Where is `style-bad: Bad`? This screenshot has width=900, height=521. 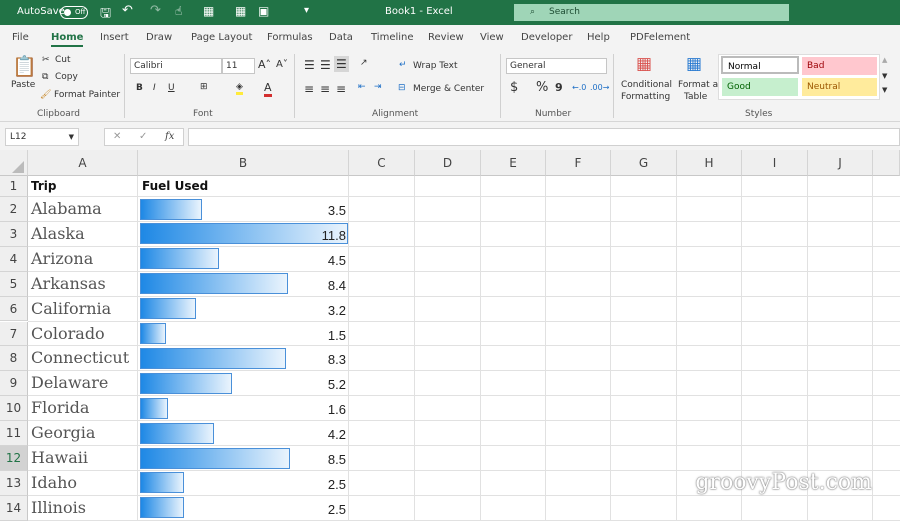
style-bad: Bad is located at coordinates (839, 66).